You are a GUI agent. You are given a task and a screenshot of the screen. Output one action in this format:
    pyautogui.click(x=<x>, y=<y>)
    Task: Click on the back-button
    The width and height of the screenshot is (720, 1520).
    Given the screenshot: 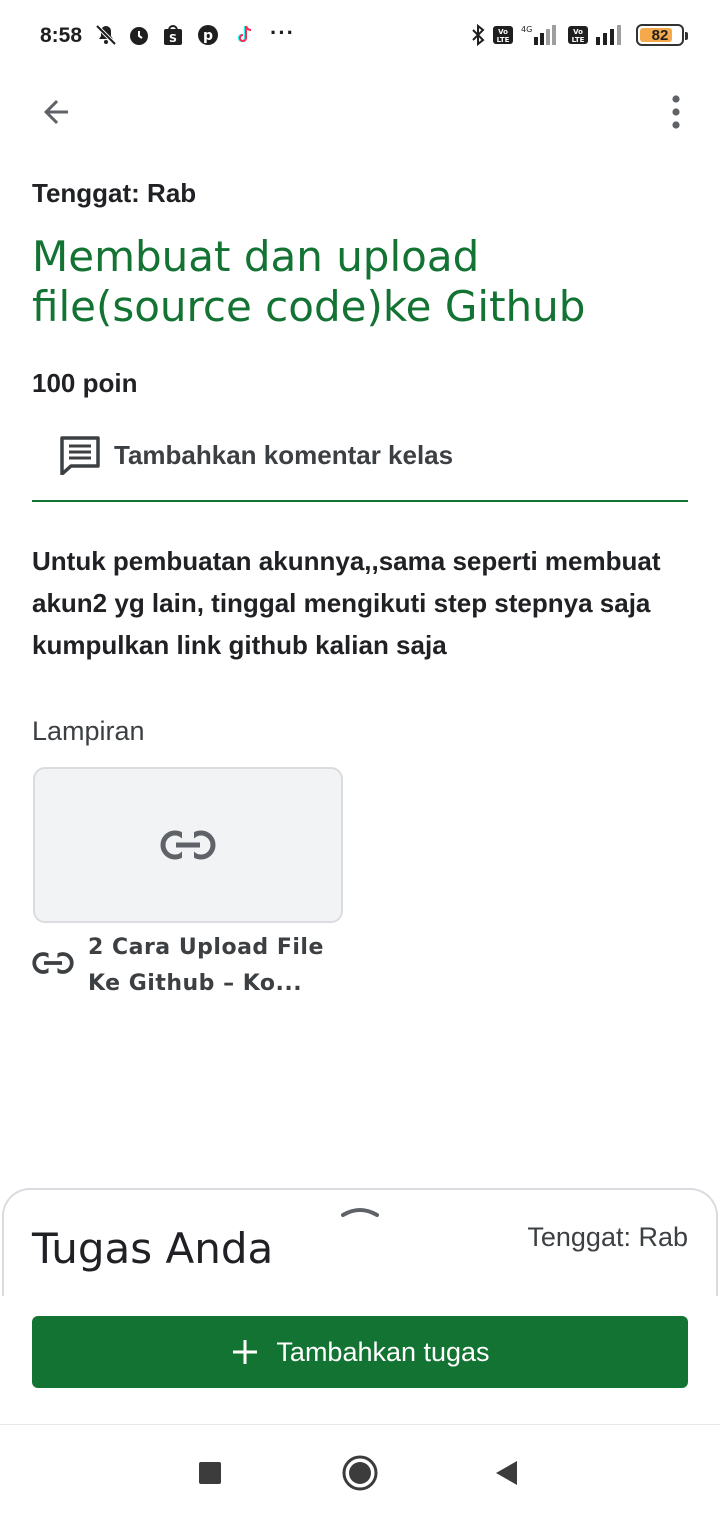 What is the action you would take?
    pyautogui.click(x=56, y=112)
    